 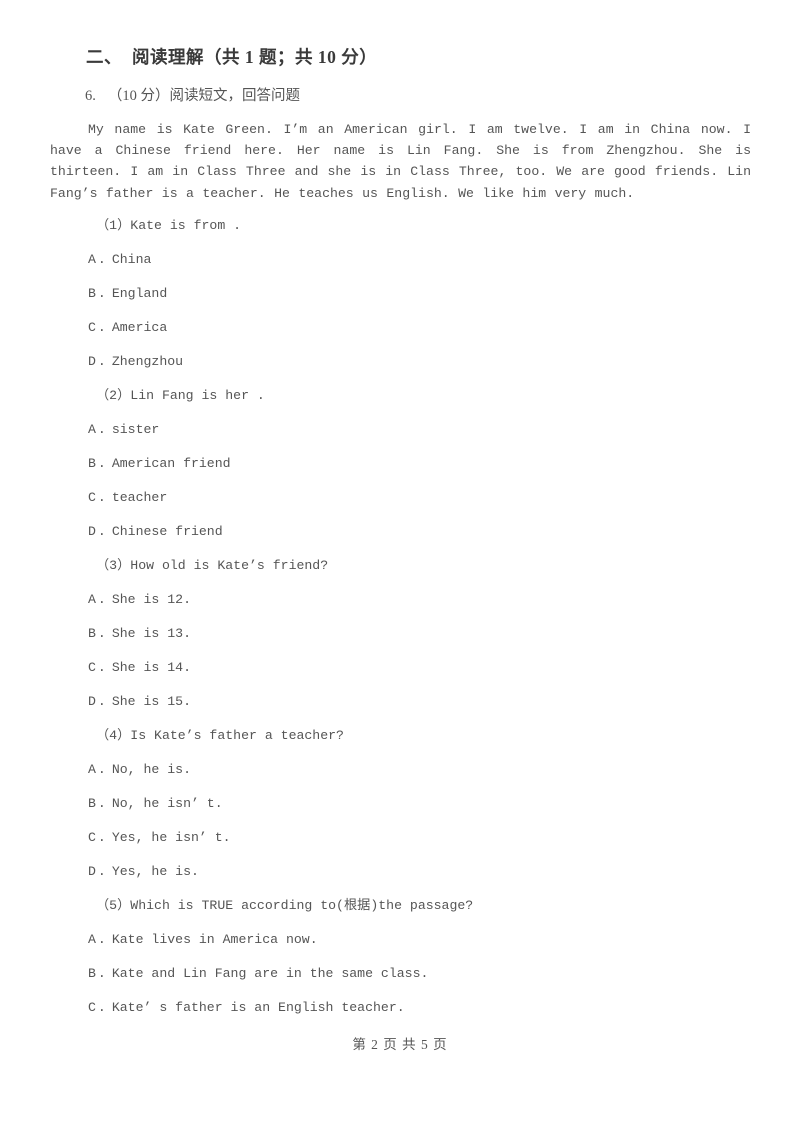 I want to click on section-heading: 二、 阅读理解（共 1 题；共 10 分）, so click(x=231, y=56).